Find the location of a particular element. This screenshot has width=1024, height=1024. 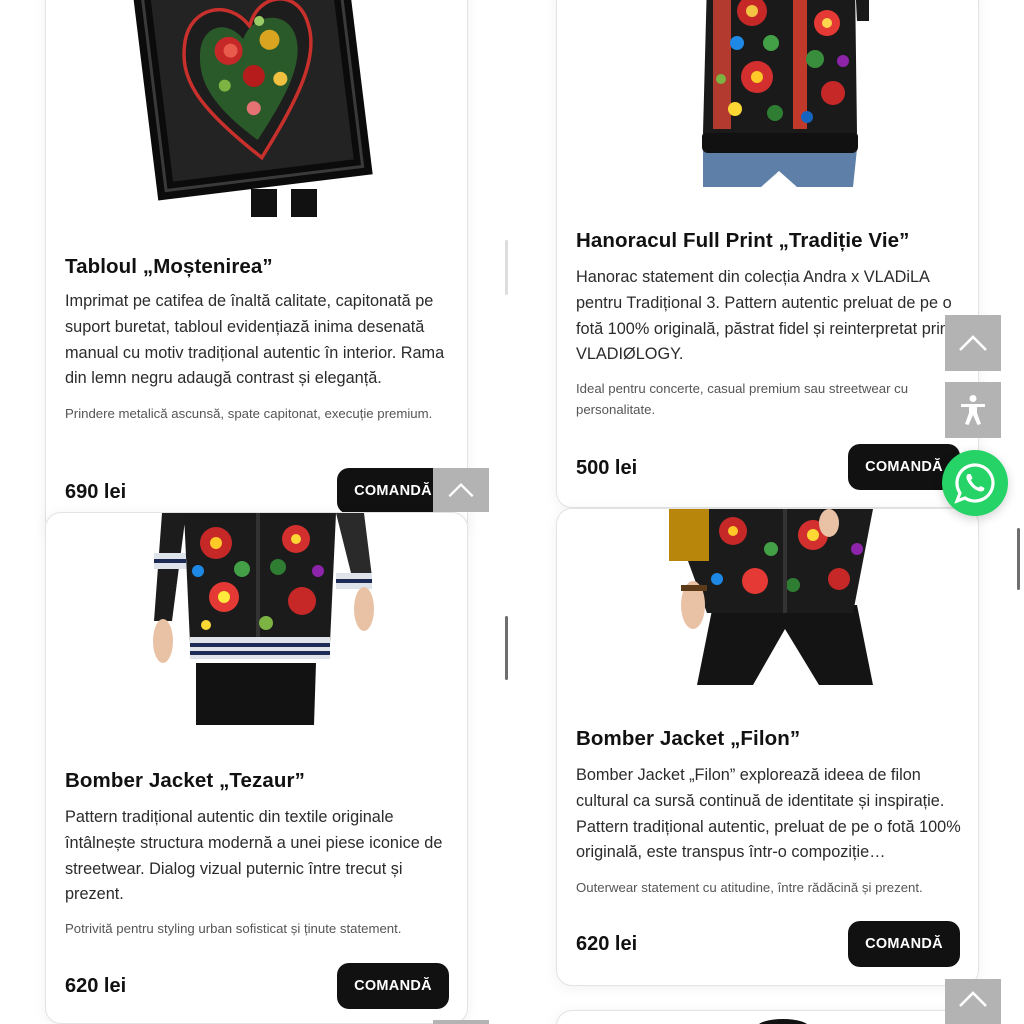

accessibility-button is located at coordinates (973, 410).